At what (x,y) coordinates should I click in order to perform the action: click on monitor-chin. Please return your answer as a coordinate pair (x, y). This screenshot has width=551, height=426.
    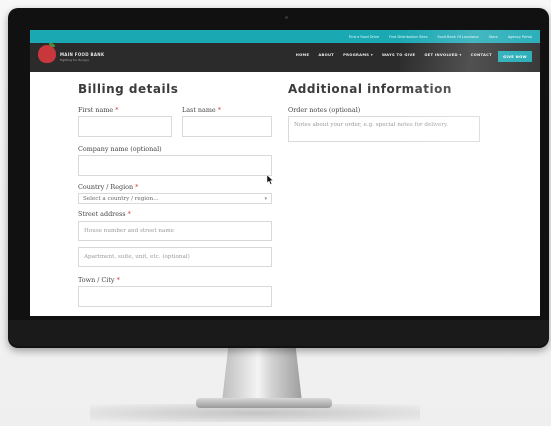
    Looking at the image, I should click on (278, 333).